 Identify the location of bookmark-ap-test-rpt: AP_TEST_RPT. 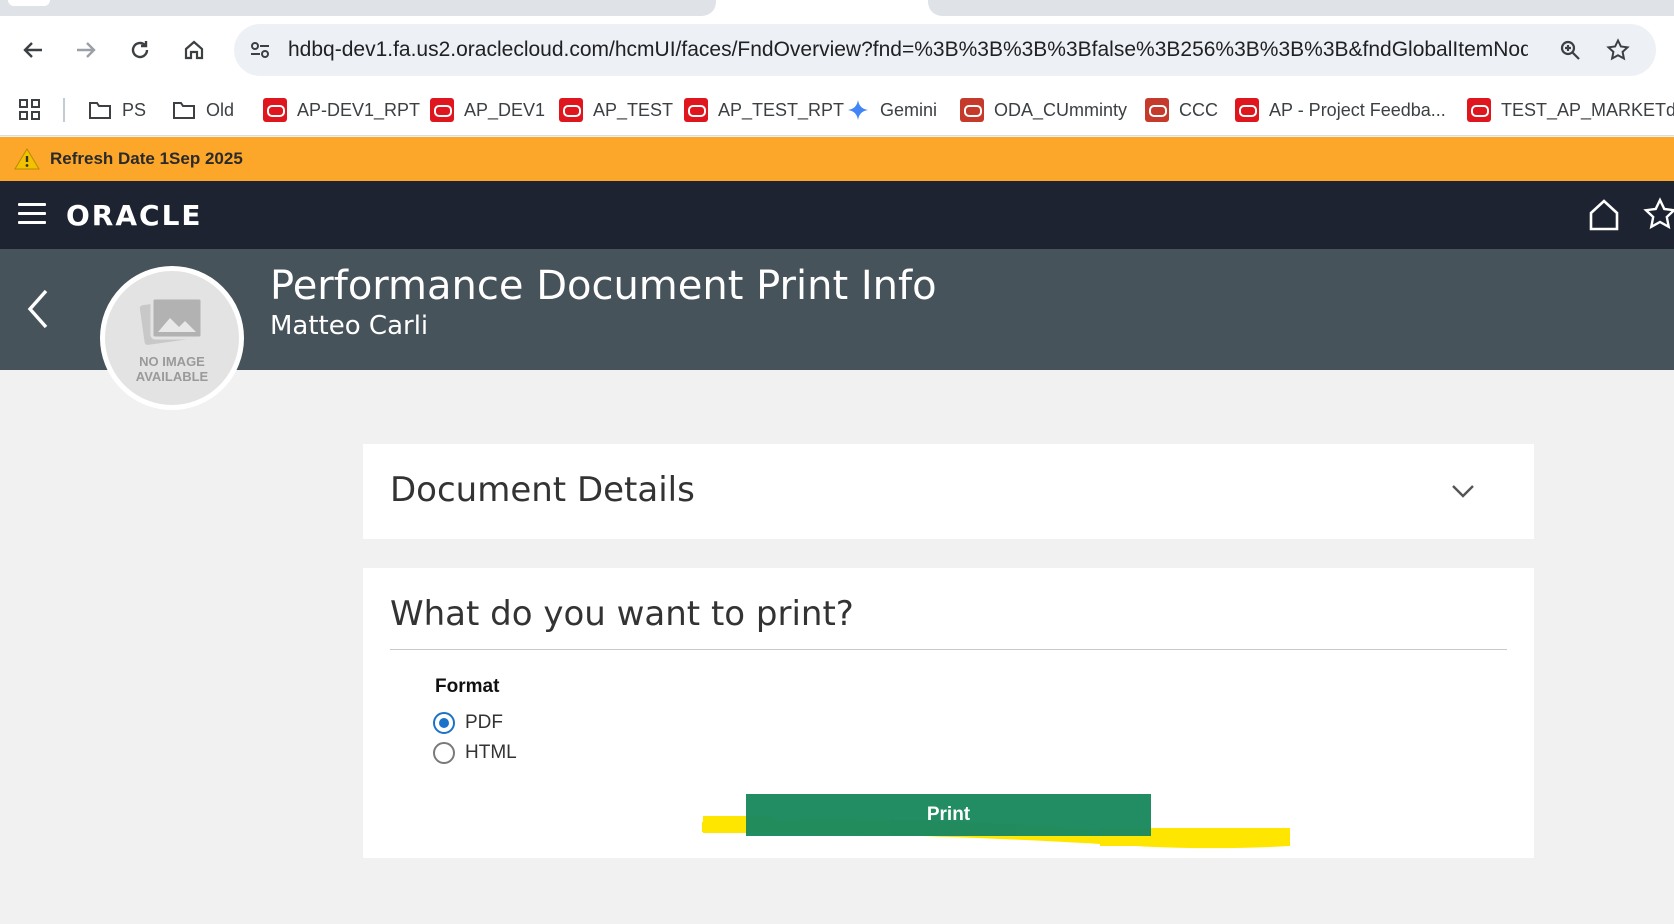
(764, 110).